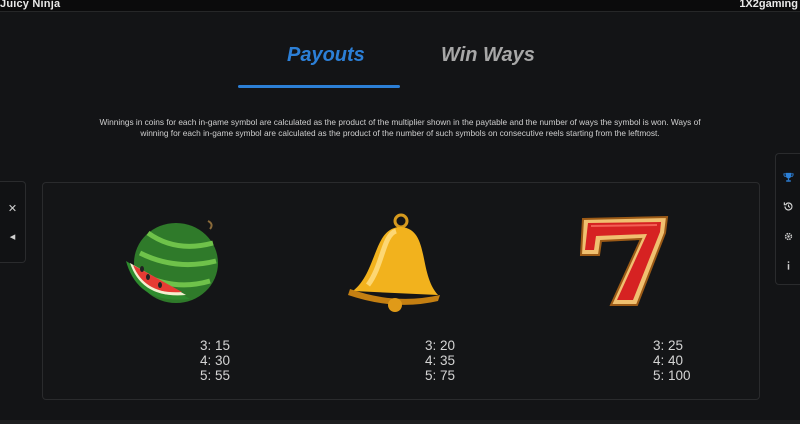 Image resolution: width=800 pixels, height=424 pixels. What do you see at coordinates (13, 222) in the screenshot?
I see `left-control-panel: ✕ ◂` at bounding box center [13, 222].